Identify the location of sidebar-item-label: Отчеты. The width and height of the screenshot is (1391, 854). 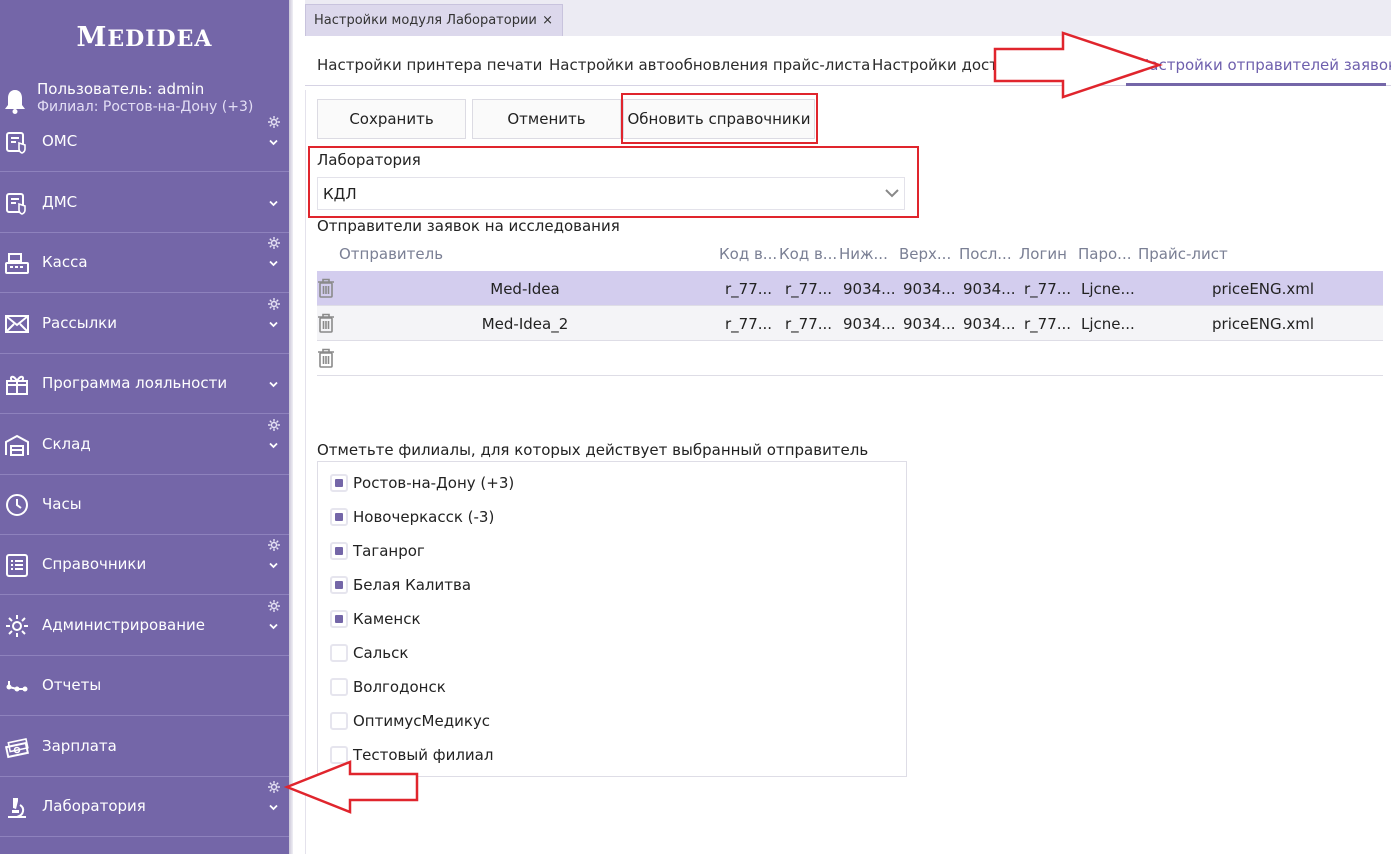
(72, 684).